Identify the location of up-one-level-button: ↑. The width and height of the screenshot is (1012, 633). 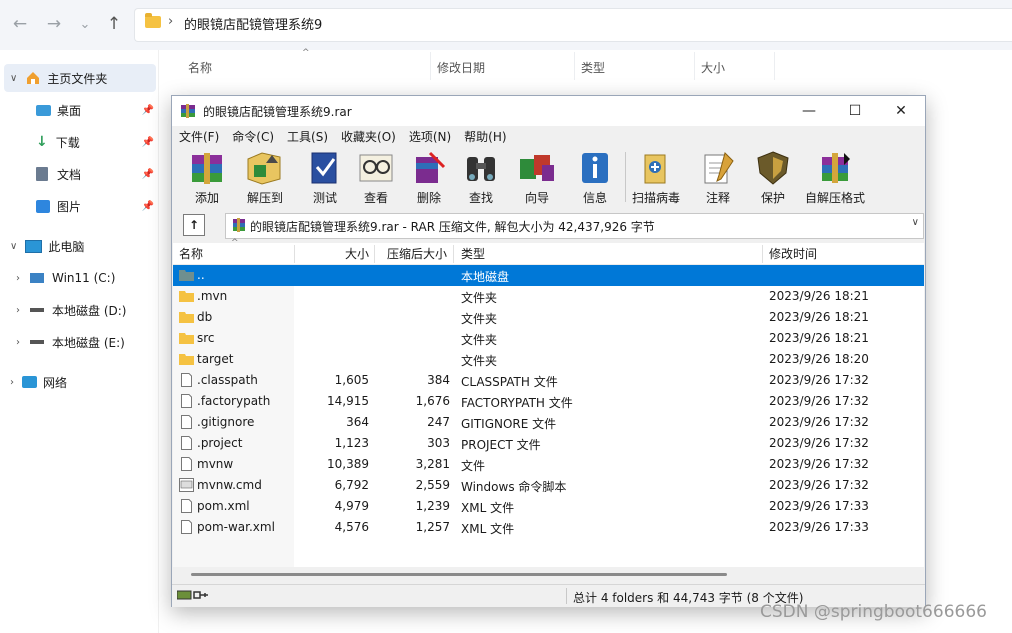
(194, 225).